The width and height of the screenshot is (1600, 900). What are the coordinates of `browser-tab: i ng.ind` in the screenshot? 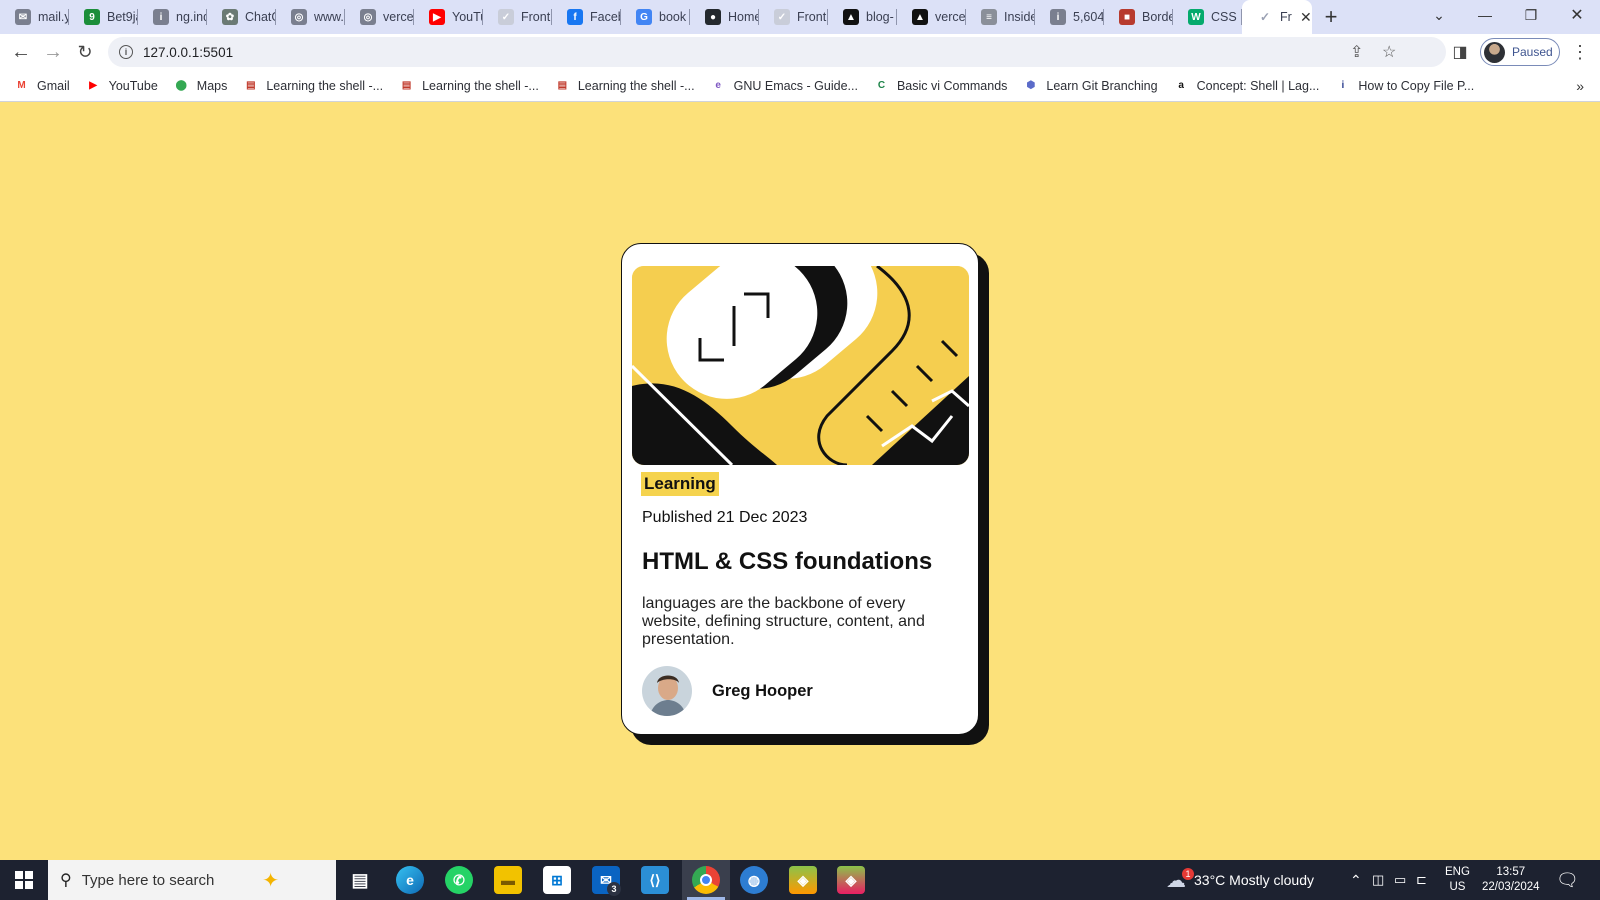 It's located at (172, 17).